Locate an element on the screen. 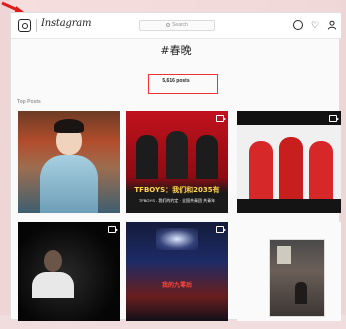 This screenshot has height=329, width=346. photo-figure is located at coordinates (301, 293).